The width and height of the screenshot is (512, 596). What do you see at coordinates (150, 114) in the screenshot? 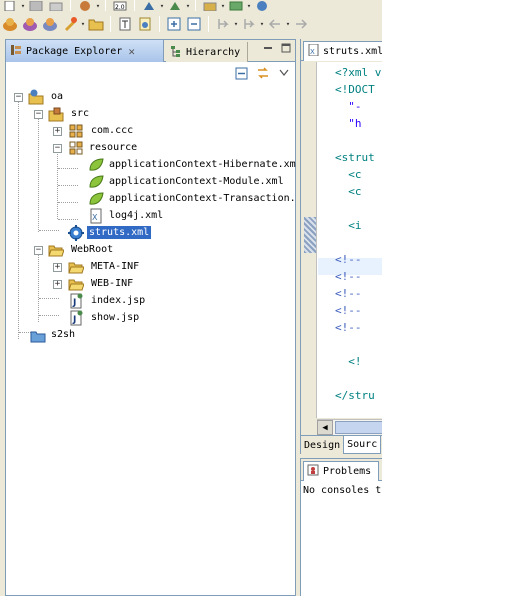
I see `tree-item-src: − src` at bounding box center [150, 114].